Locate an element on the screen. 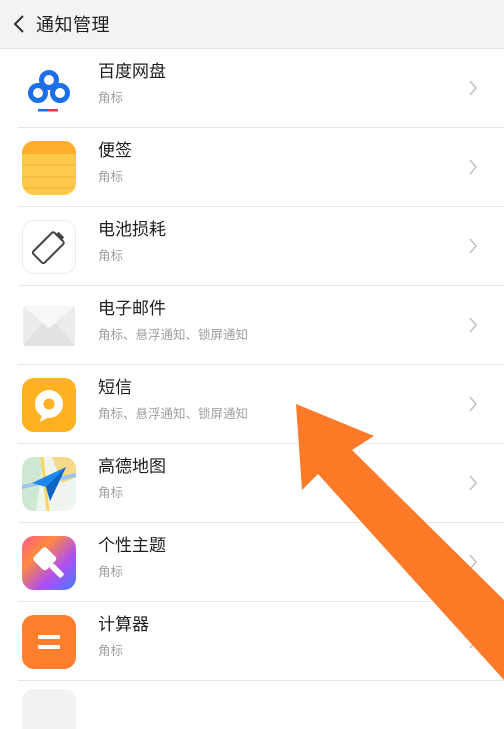  chevron-left-icon is located at coordinates (18, 24).